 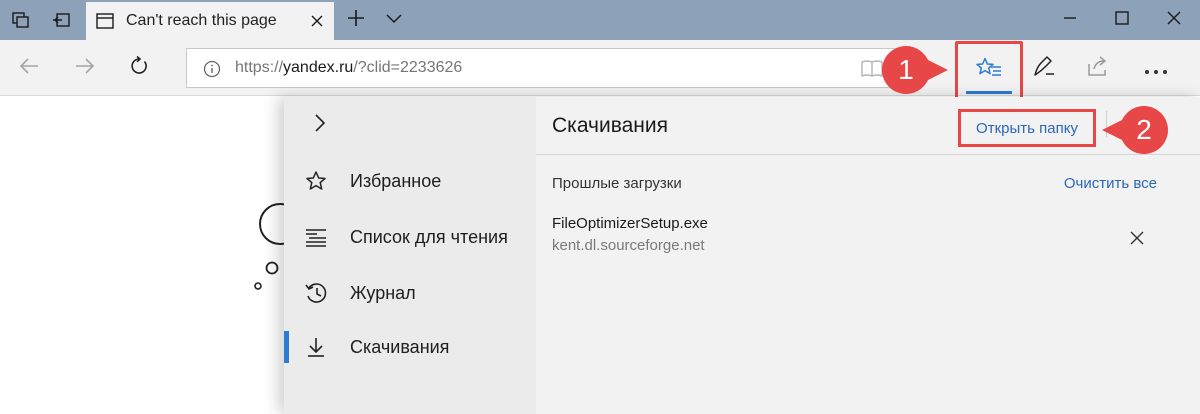 I want to click on close-icon, so click(x=1174, y=20).